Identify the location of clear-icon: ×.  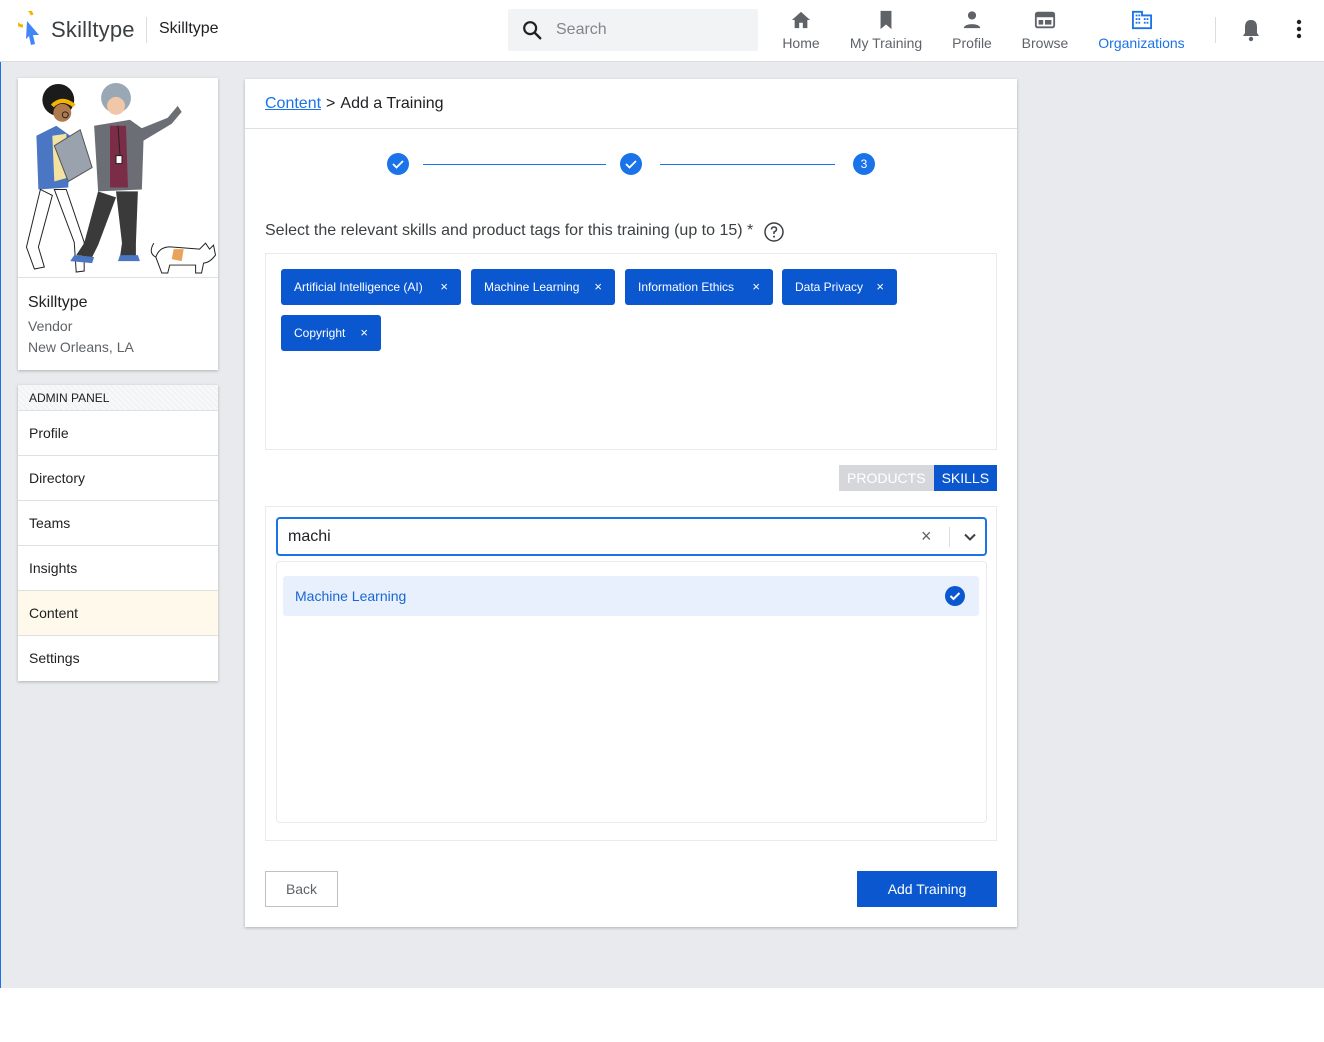
(926, 536).